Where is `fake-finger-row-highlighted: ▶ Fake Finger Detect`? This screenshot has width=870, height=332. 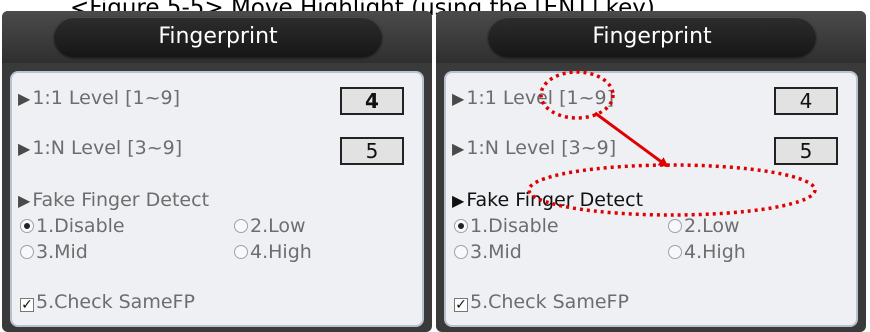
fake-finger-row-highlighted: ▶ Fake Finger Detect is located at coordinates (547, 200).